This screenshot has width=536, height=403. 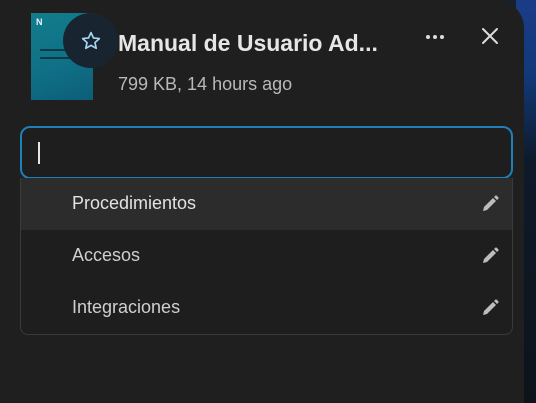 What do you see at coordinates (205, 84) in the screenshot?
I see `file-meta: 799 KB, 14 hours ago` at bounding box center [205, 84].